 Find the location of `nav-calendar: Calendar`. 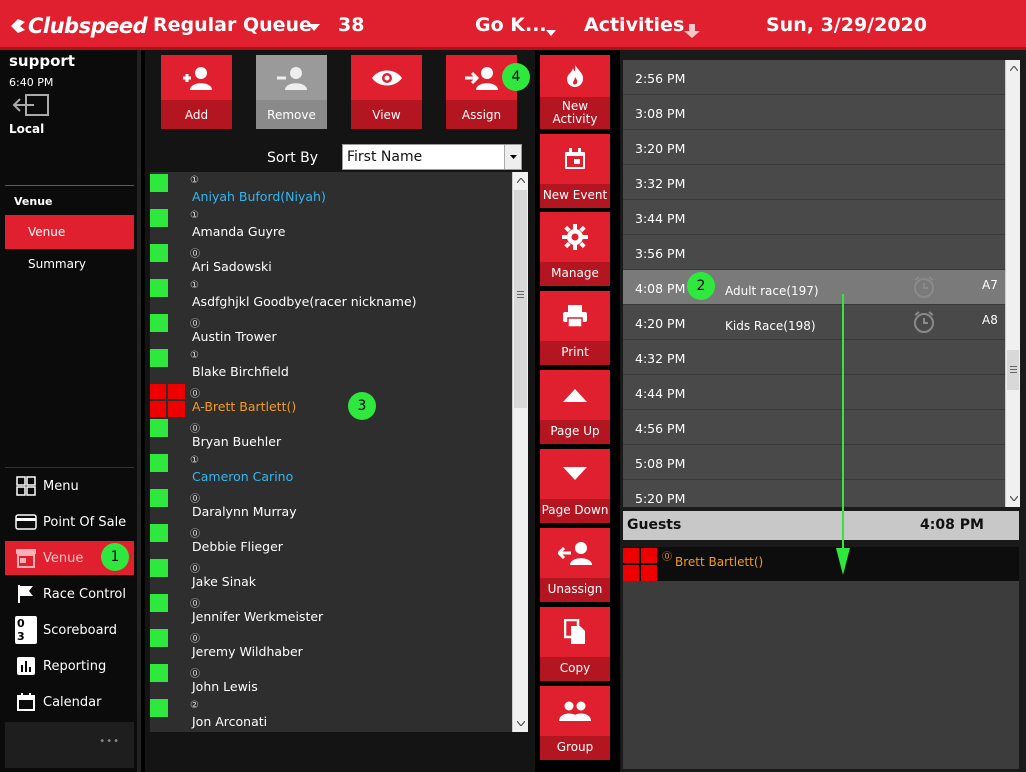

nav-calendar: Calendar is located at coordinates (69, 702).